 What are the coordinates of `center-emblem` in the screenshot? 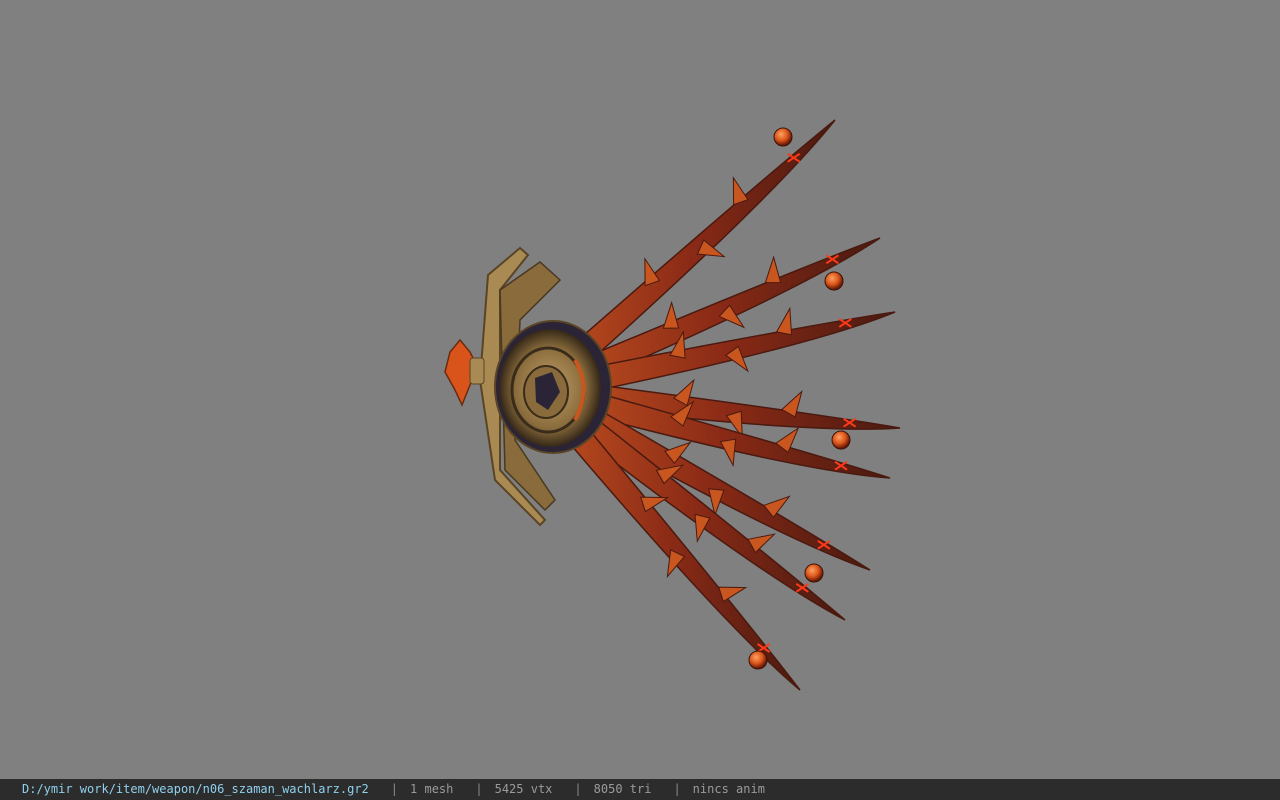 It's located at (553, 387).